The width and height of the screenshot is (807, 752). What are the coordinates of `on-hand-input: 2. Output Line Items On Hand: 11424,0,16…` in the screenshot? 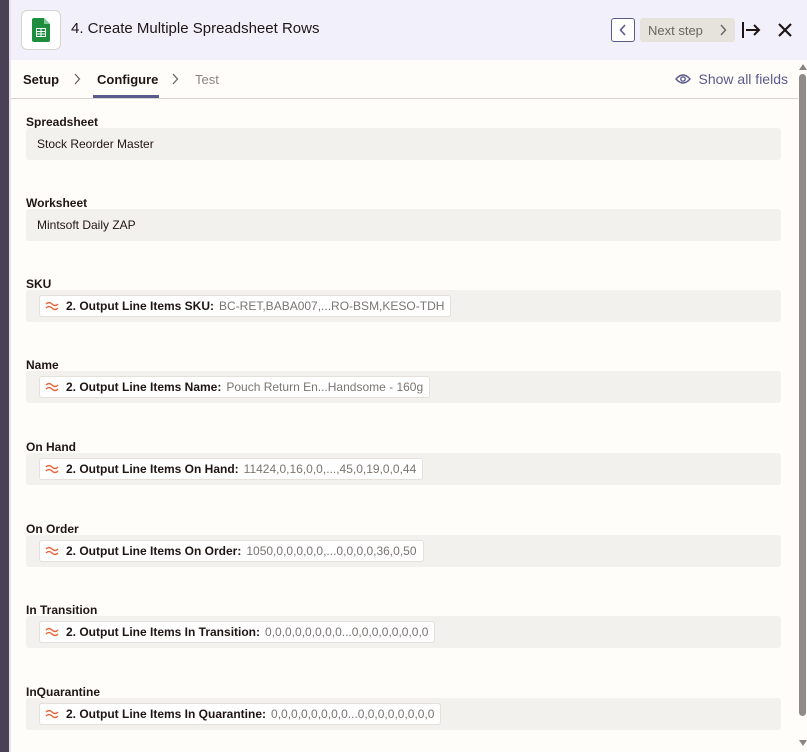 It's located at (403, 469).